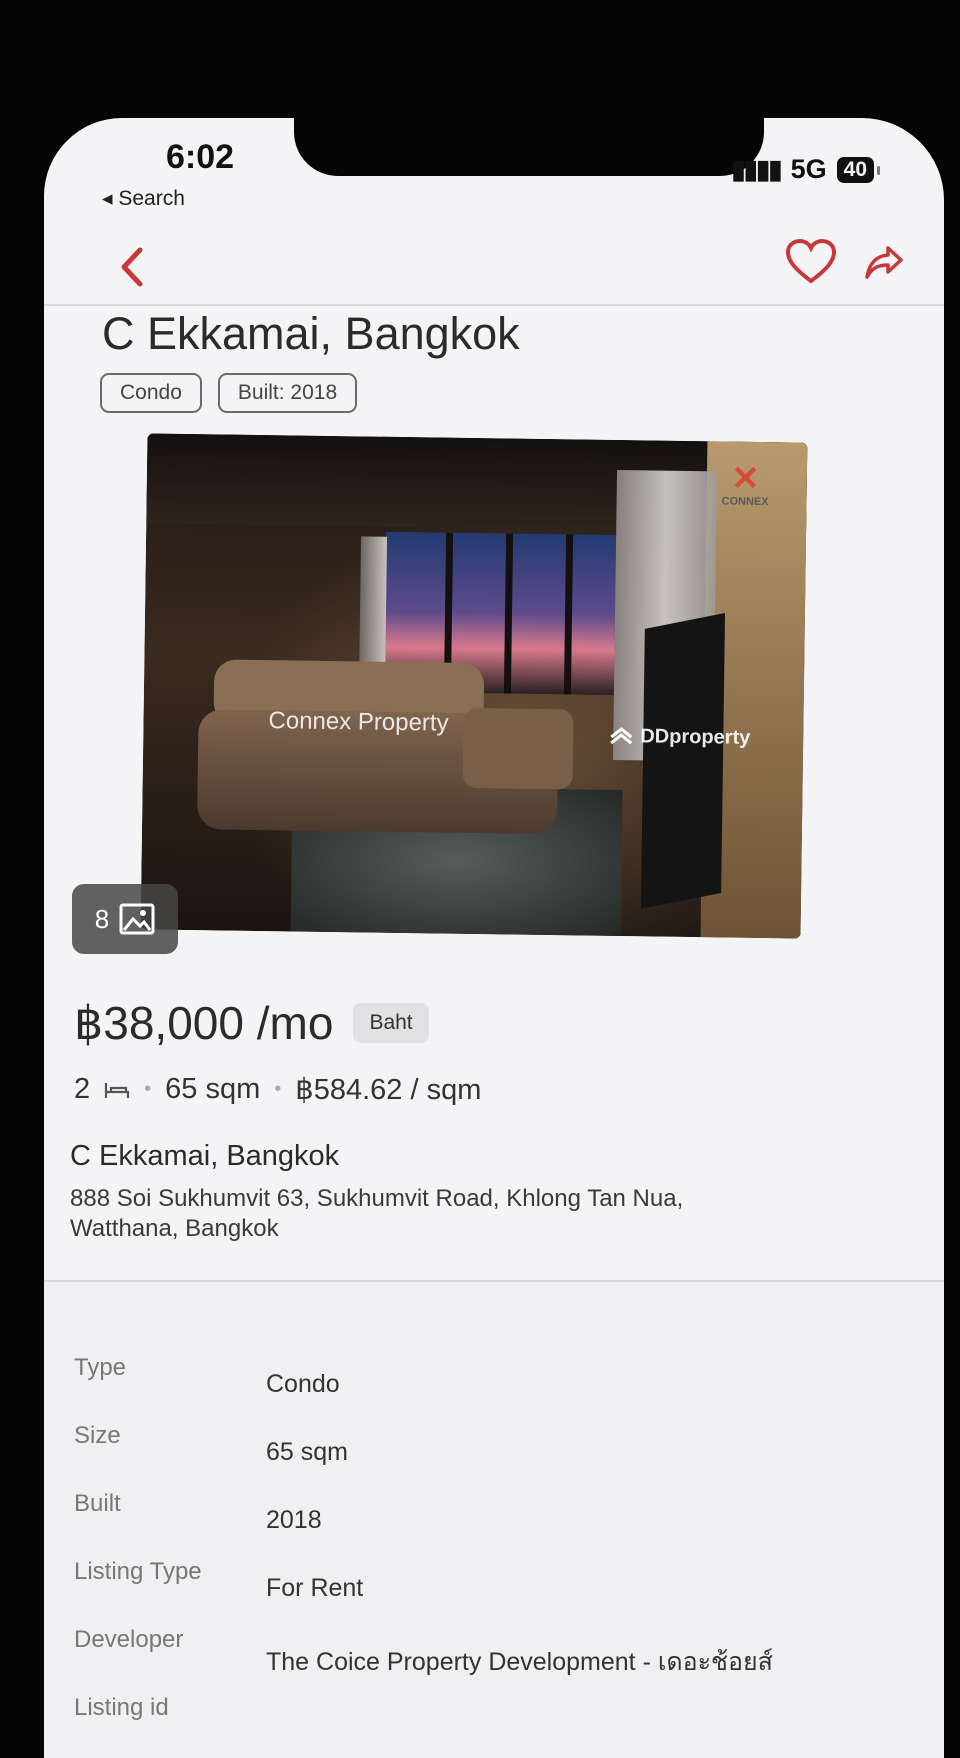 This screenshot has height=1758, width=960. Describe the element at coordinates (315, 1588) in the screenshot. I see `detail-value-listing-type: For Rent` at that location.